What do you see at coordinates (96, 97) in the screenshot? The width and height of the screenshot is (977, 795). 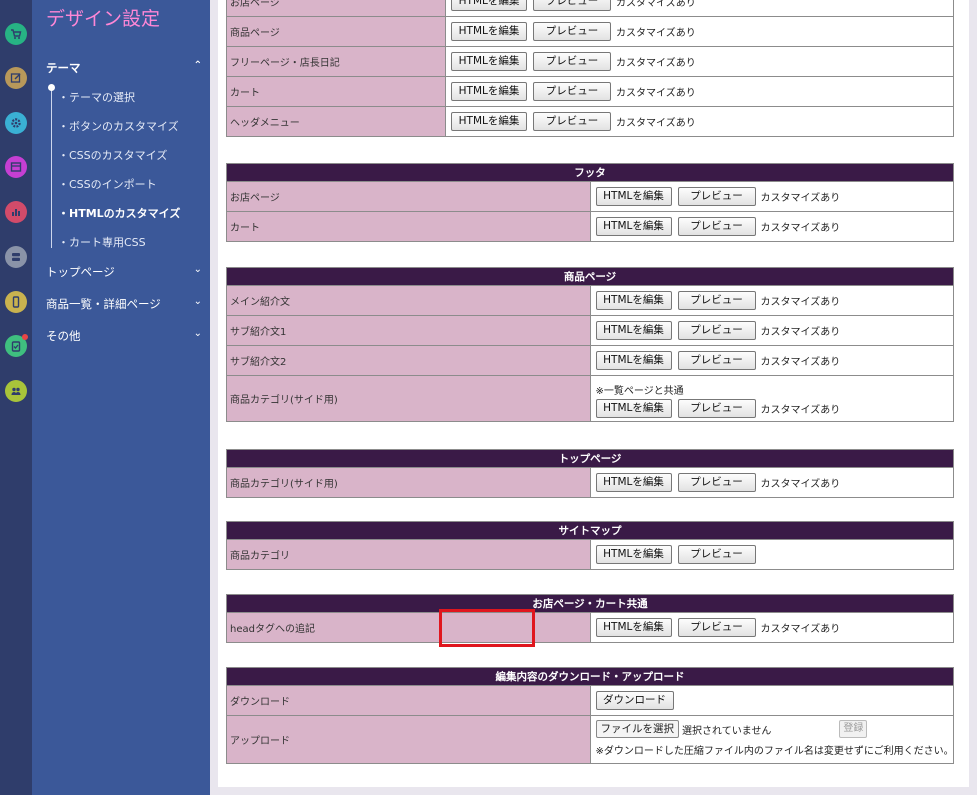 I see `sidebar-subitem-theme-select: ・テーマの選択` at bounding box center [96, 97].